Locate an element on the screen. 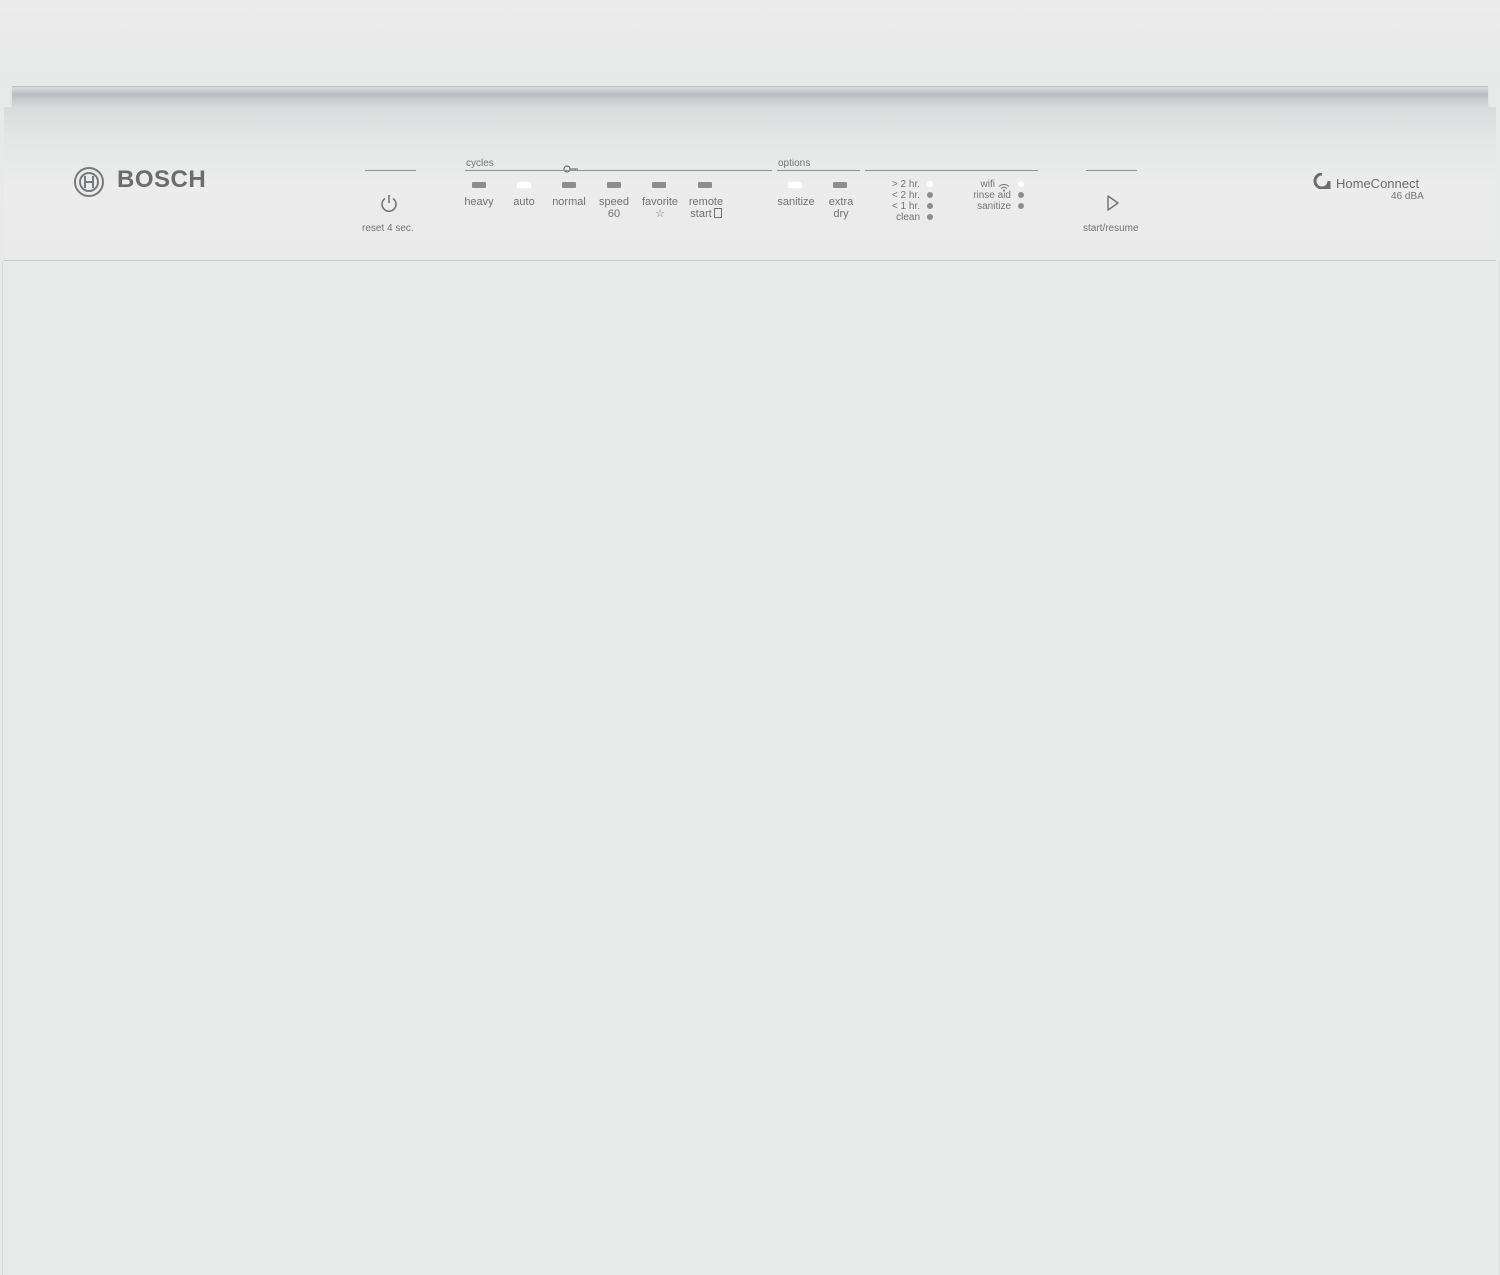 The width and height of the screenshot is (1500, 1275). sanitize-status-dot is located at coordinates (1021, 206).